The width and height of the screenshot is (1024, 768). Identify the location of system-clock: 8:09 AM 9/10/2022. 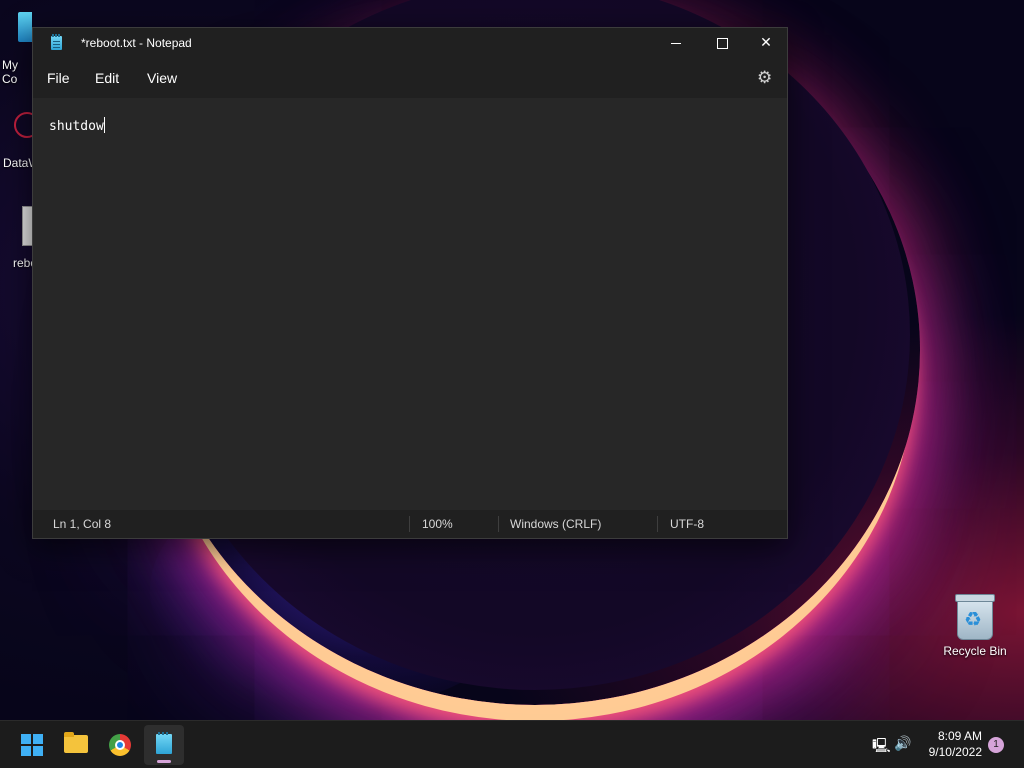
(951, 744).